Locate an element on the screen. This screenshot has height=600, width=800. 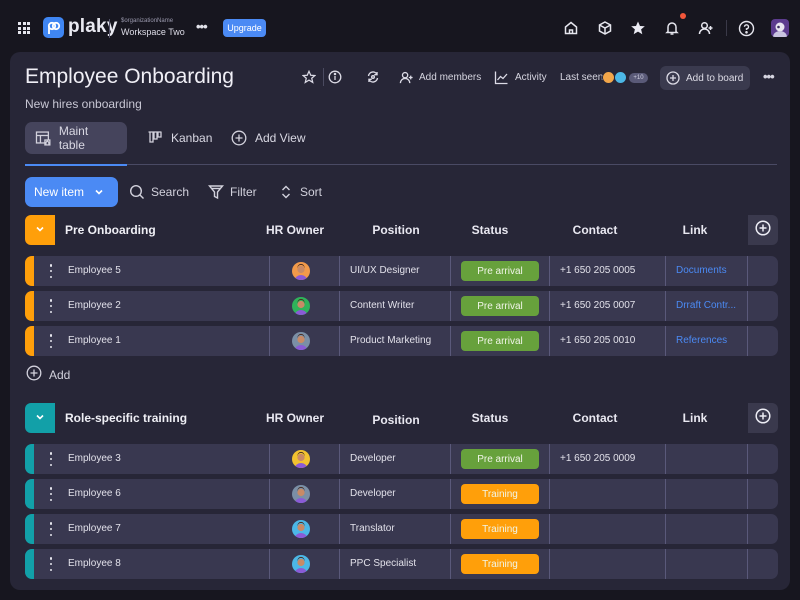
activity-button: Activity is located at coordinates (531, 77).